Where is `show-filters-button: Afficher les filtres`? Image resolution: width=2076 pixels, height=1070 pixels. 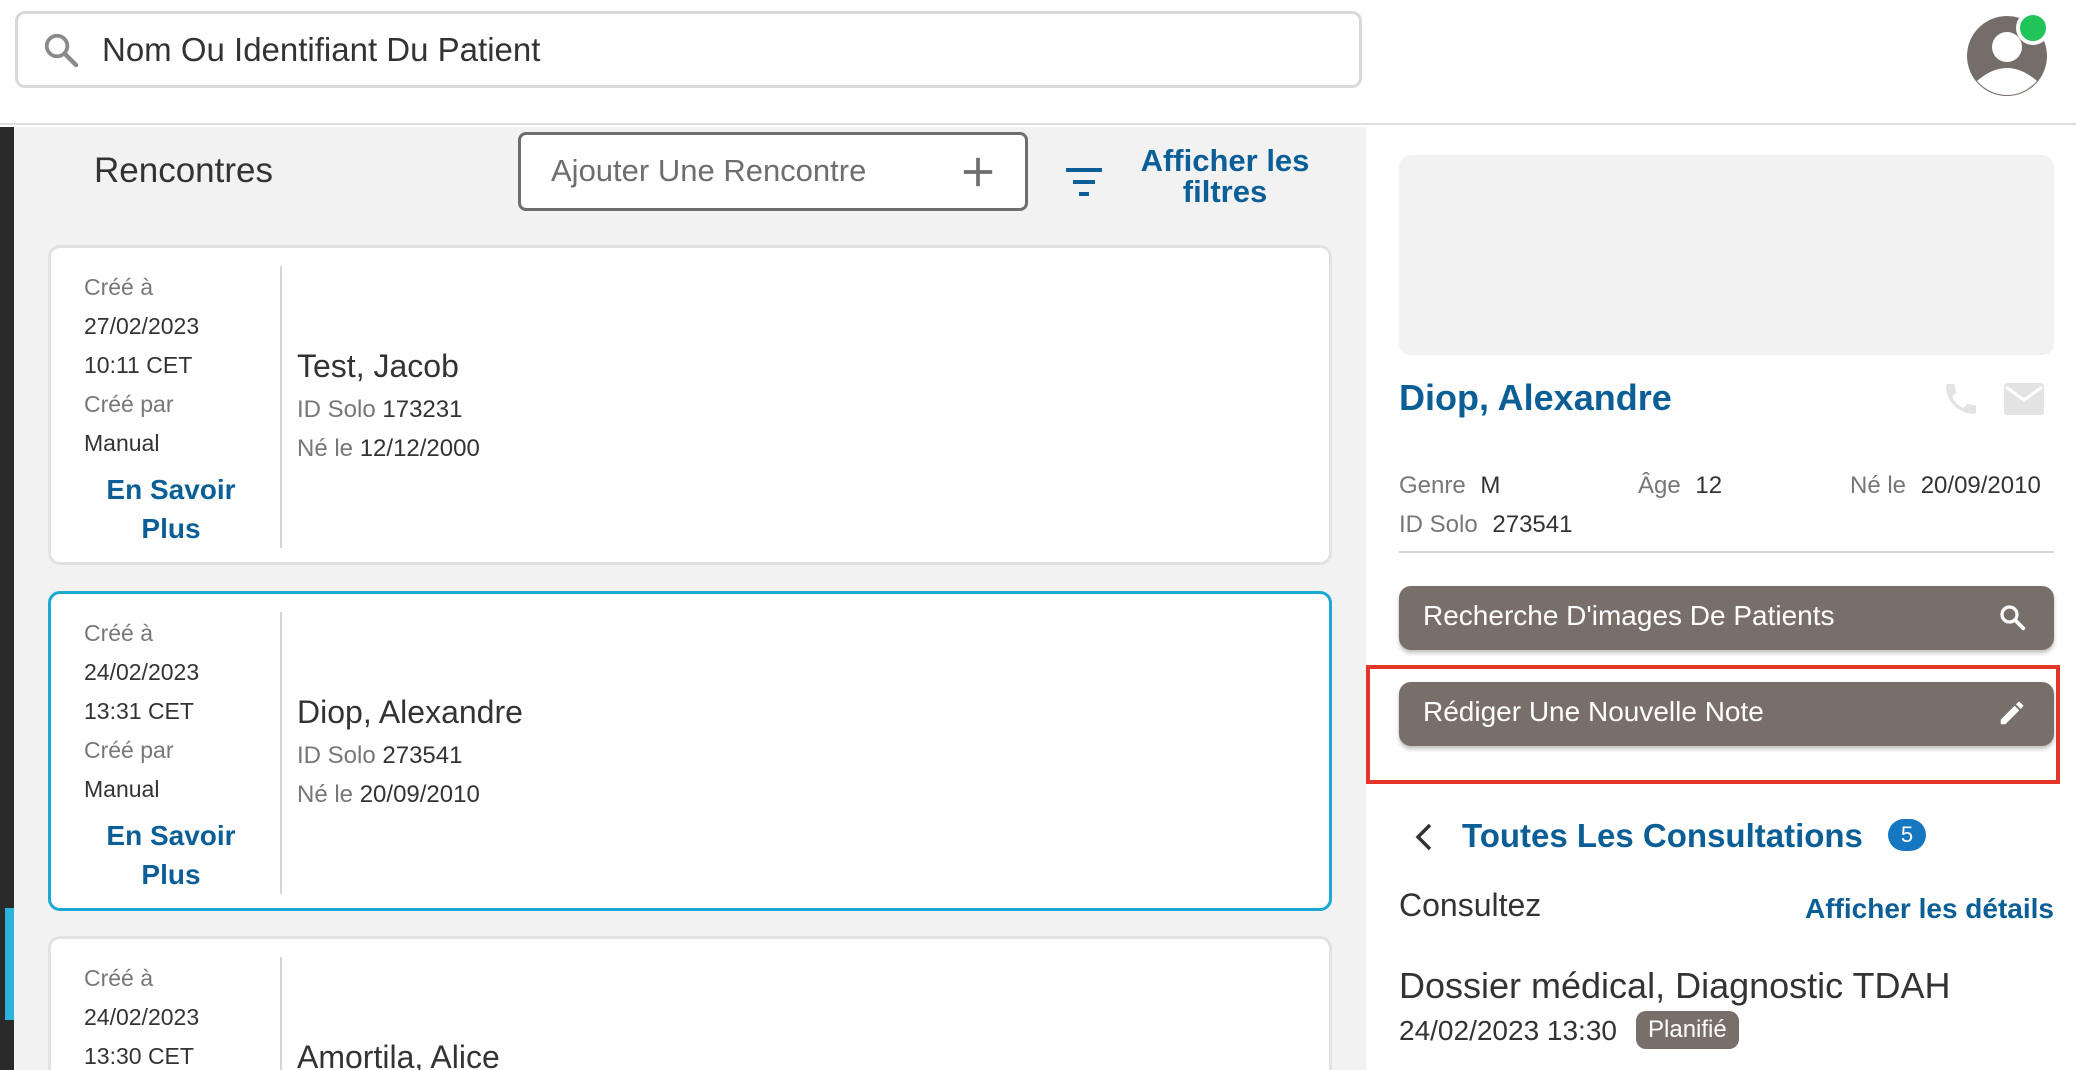 show-filters-button: Afficher les filtres is located at coordinates (1199, 180).